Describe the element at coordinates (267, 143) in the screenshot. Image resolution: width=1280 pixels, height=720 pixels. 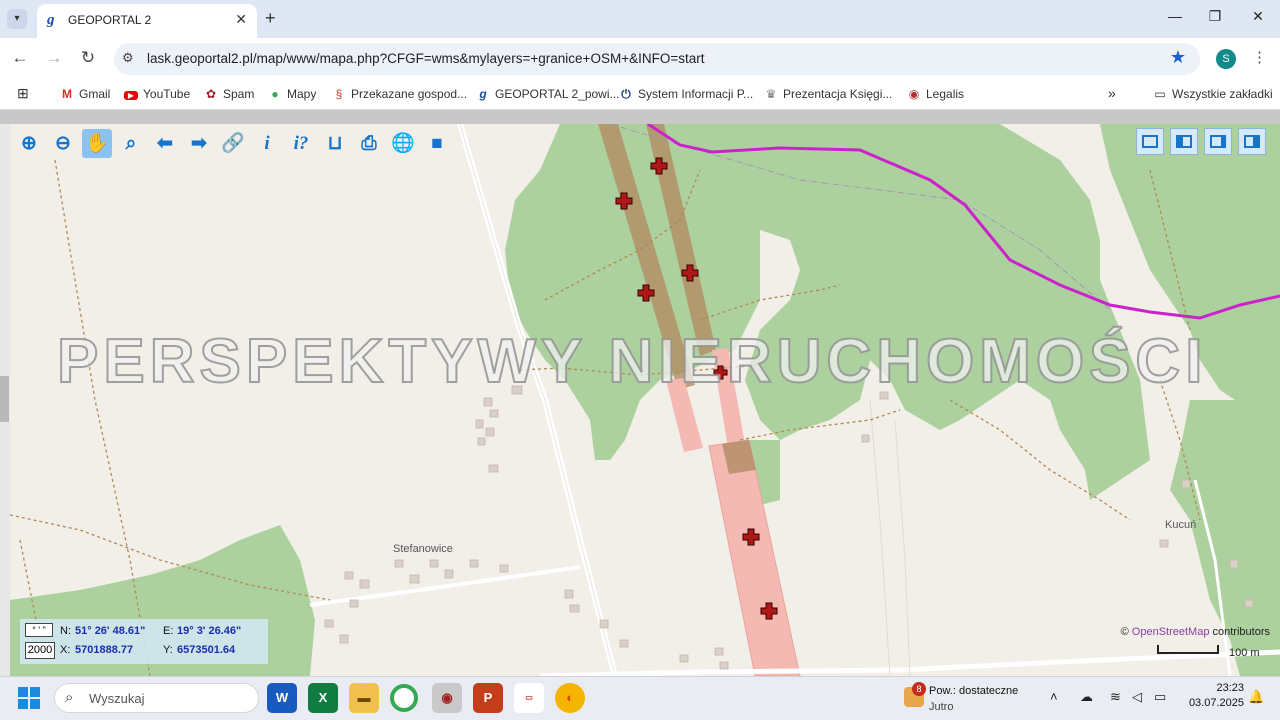
I see `info-icon: i` at that location.